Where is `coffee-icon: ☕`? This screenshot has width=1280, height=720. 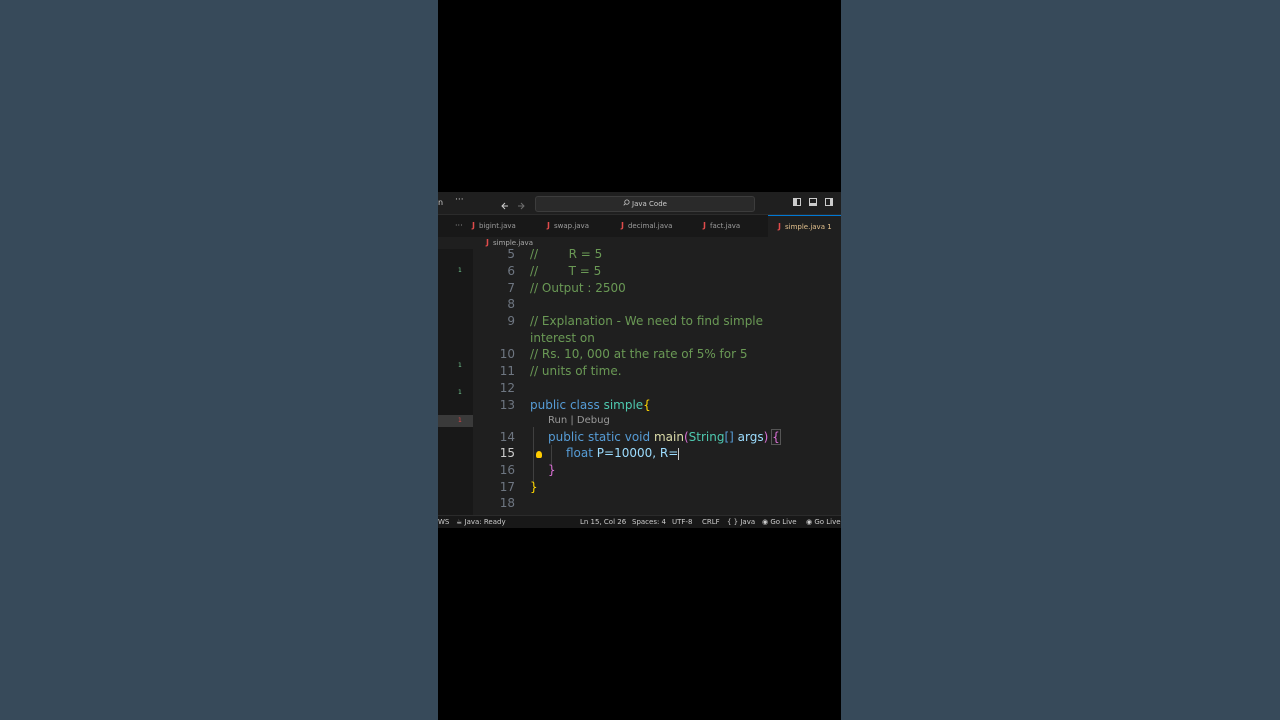 coffee-icon: ☕ is located at coordinates (459, 522).